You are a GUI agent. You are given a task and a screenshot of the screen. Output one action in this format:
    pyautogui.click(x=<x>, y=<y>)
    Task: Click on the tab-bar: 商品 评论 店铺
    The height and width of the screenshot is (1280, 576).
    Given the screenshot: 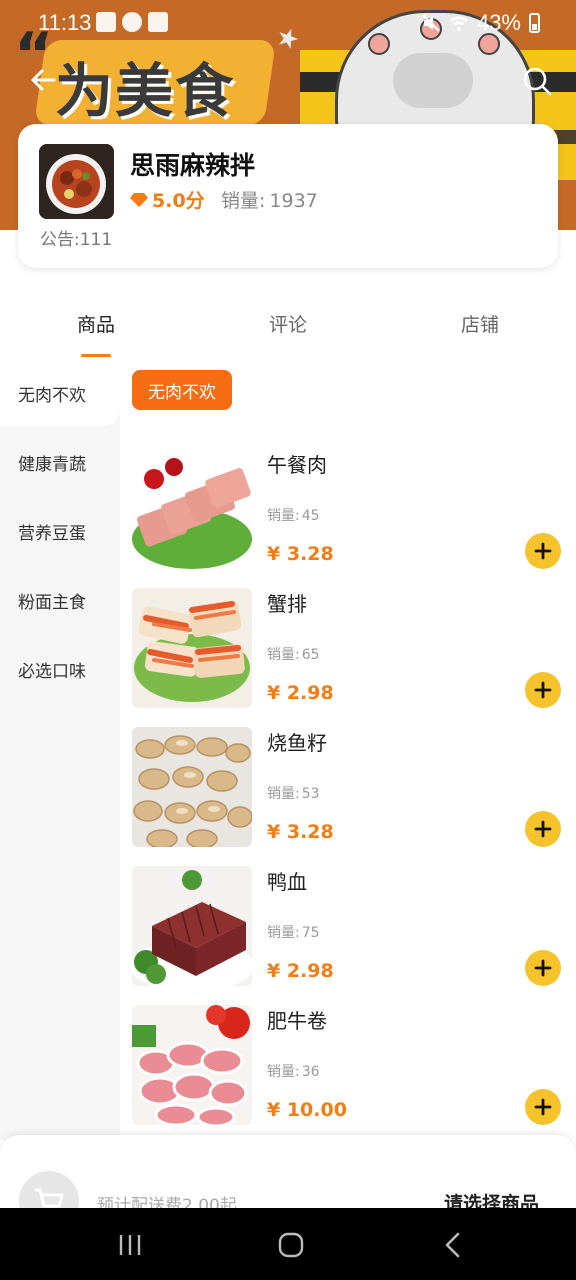 What is the action you would take?
    pyautogui.click(x=288, y=330)
    